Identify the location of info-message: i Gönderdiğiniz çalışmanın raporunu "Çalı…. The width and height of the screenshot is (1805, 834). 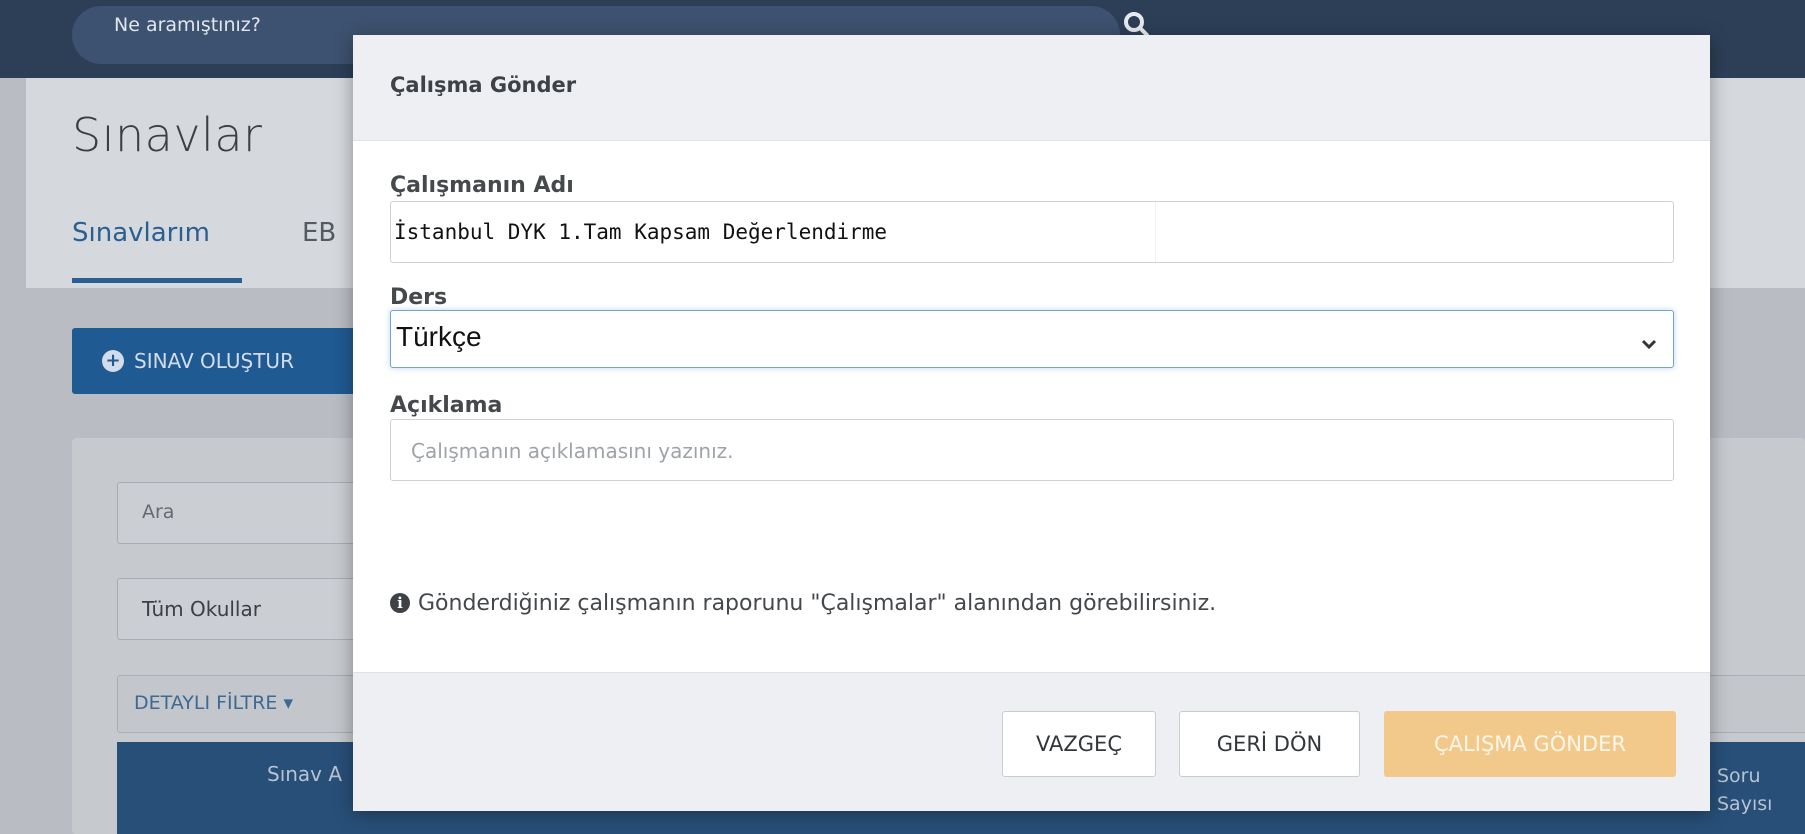
(803, 603).